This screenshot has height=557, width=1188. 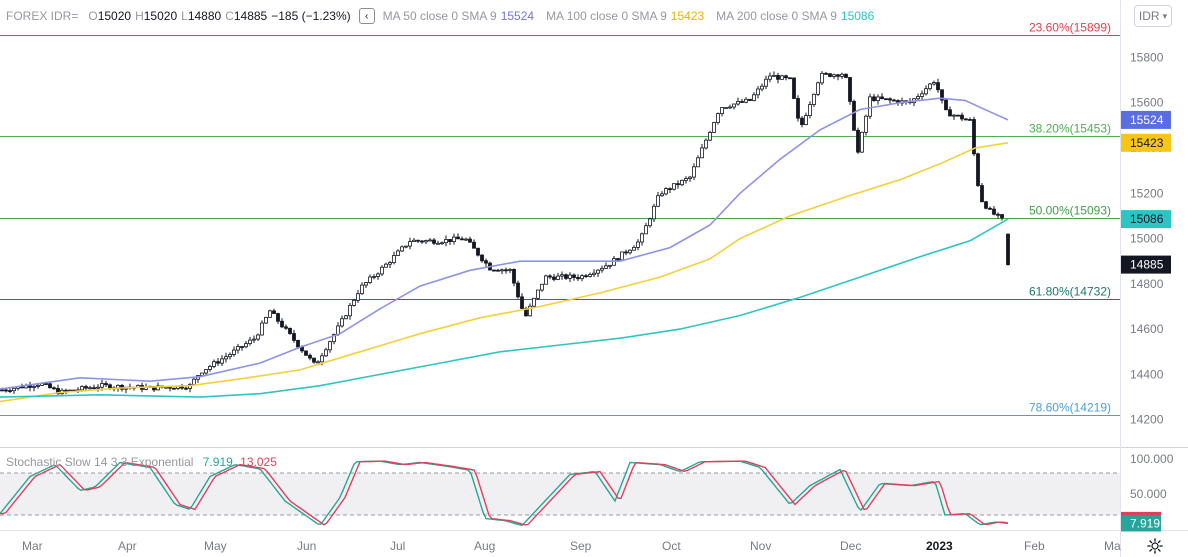 I want to click on symbol-select-button: IDR ▾, so click(x=1153, y=16).